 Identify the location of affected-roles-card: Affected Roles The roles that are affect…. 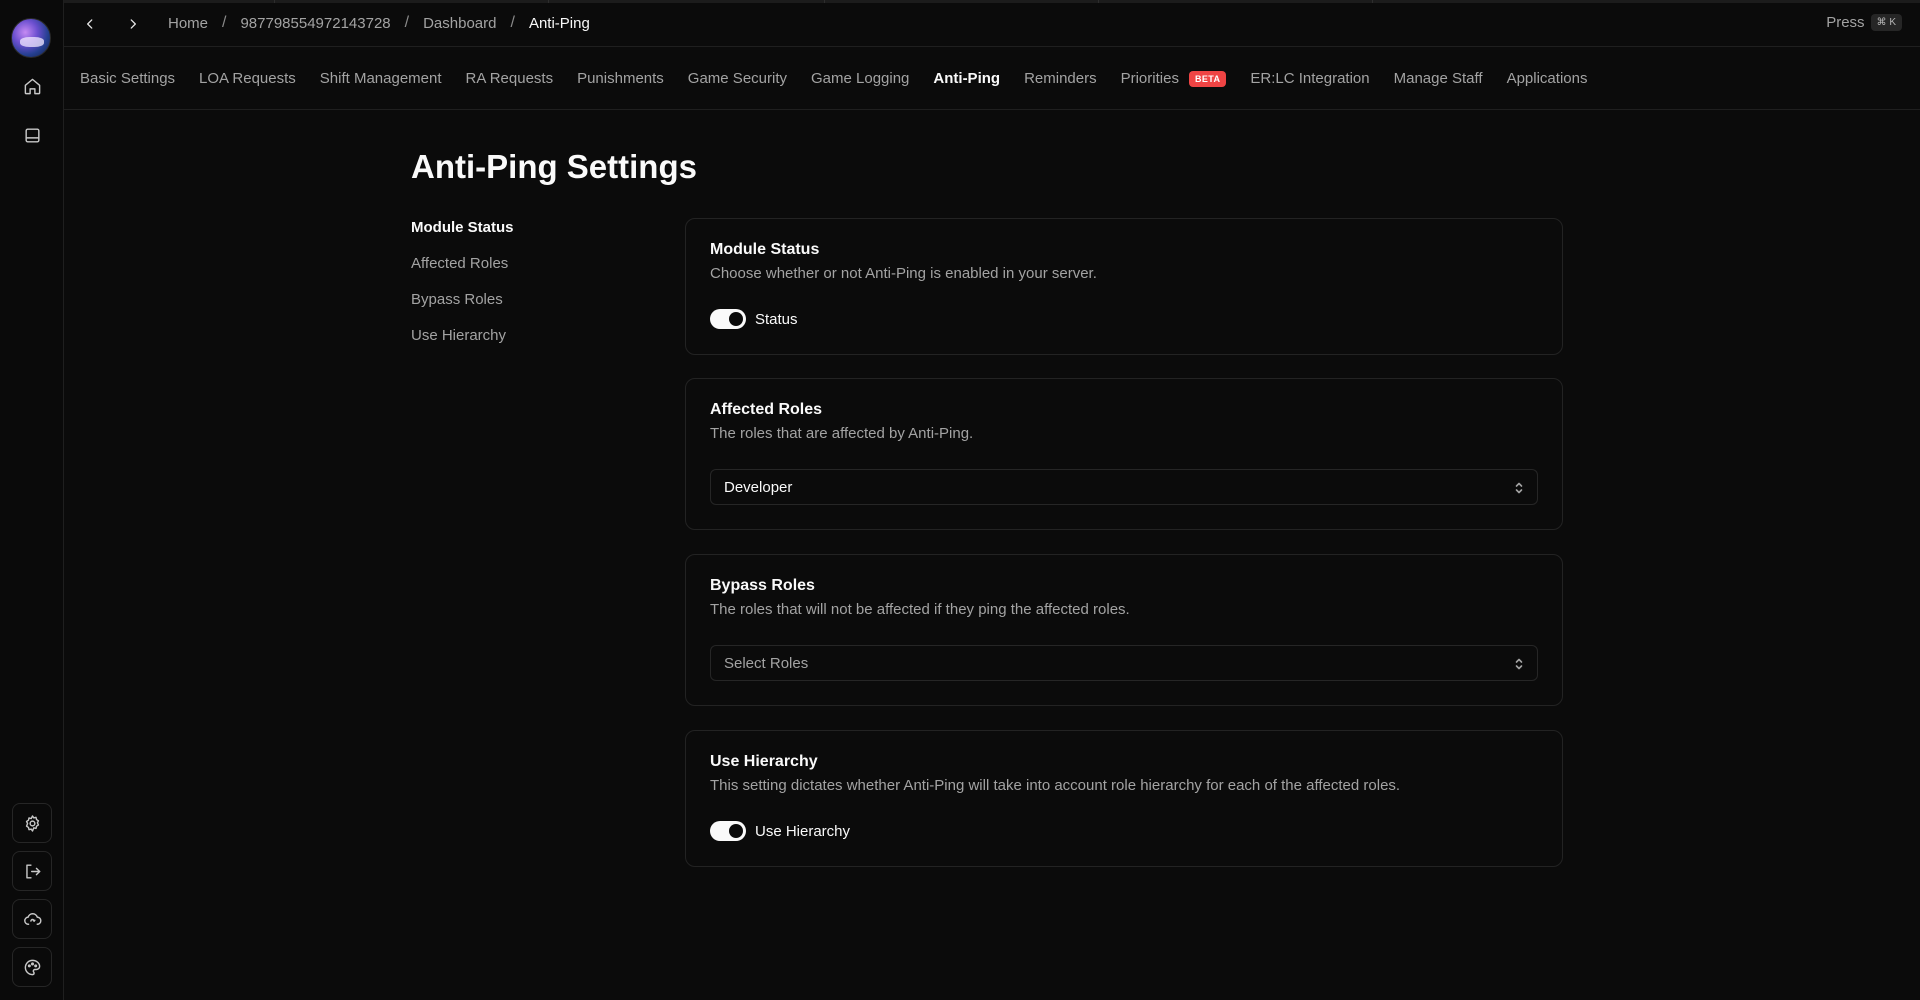
(1124, 454).